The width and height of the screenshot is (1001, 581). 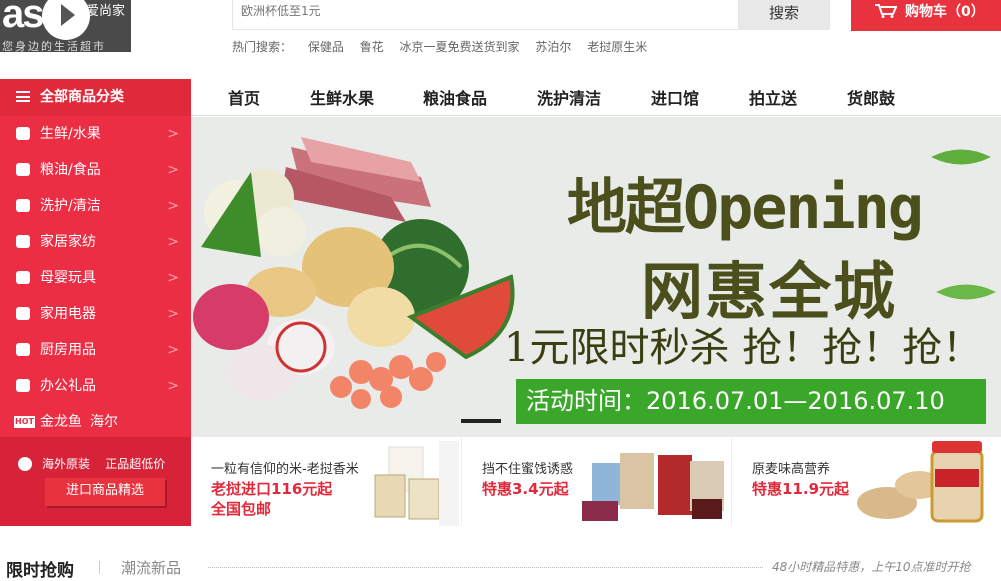 What do you see at coordinates (68, 386) in the screenshot?
I see `category-label: 办公礼品` at bounding box center [68, 386].